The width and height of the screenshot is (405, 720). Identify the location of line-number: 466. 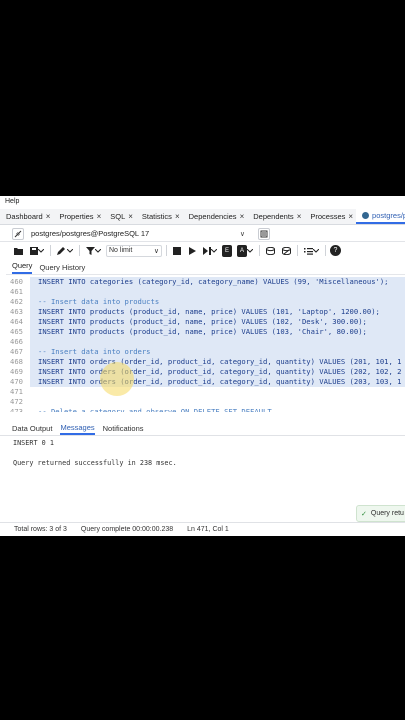
(18, 342).